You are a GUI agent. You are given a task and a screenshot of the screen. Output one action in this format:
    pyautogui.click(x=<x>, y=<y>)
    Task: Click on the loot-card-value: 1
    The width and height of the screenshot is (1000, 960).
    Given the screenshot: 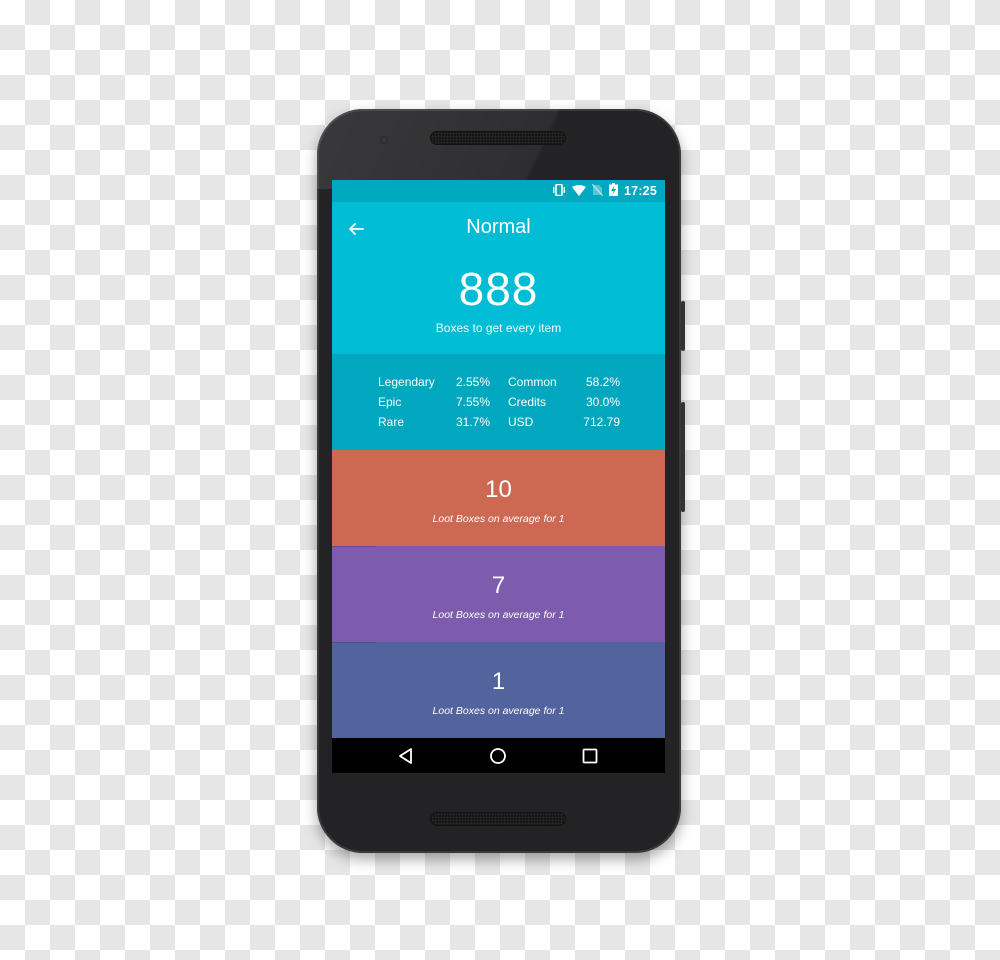 What is the action you would take?
    pyautogui.click(x=498, y=681)
    